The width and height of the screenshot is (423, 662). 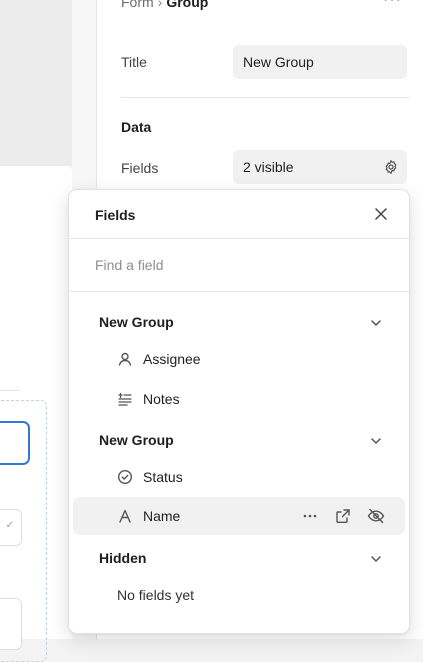 I want to click on fields-value: 2 visible, so click(x=268, y=167).